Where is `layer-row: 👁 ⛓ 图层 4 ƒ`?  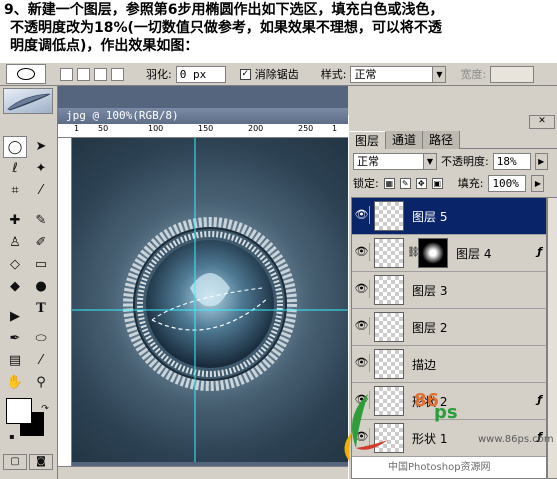 layer-row: 👁 ⛓ 图层 4 ƒ is located at coordinates (449, 253).